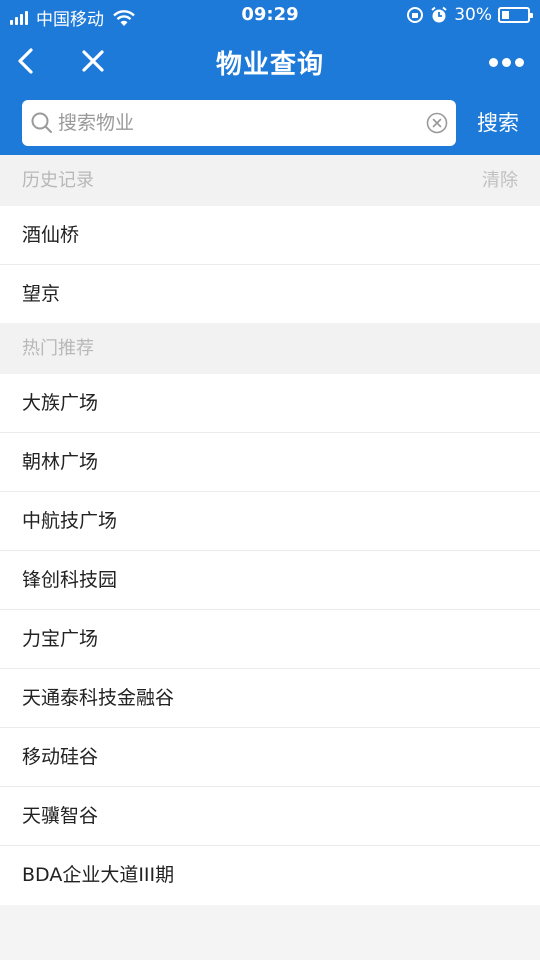 This screenshot has height=960, width=540. I want to click on history-header: 历史记录 清除, so click(270, 180).